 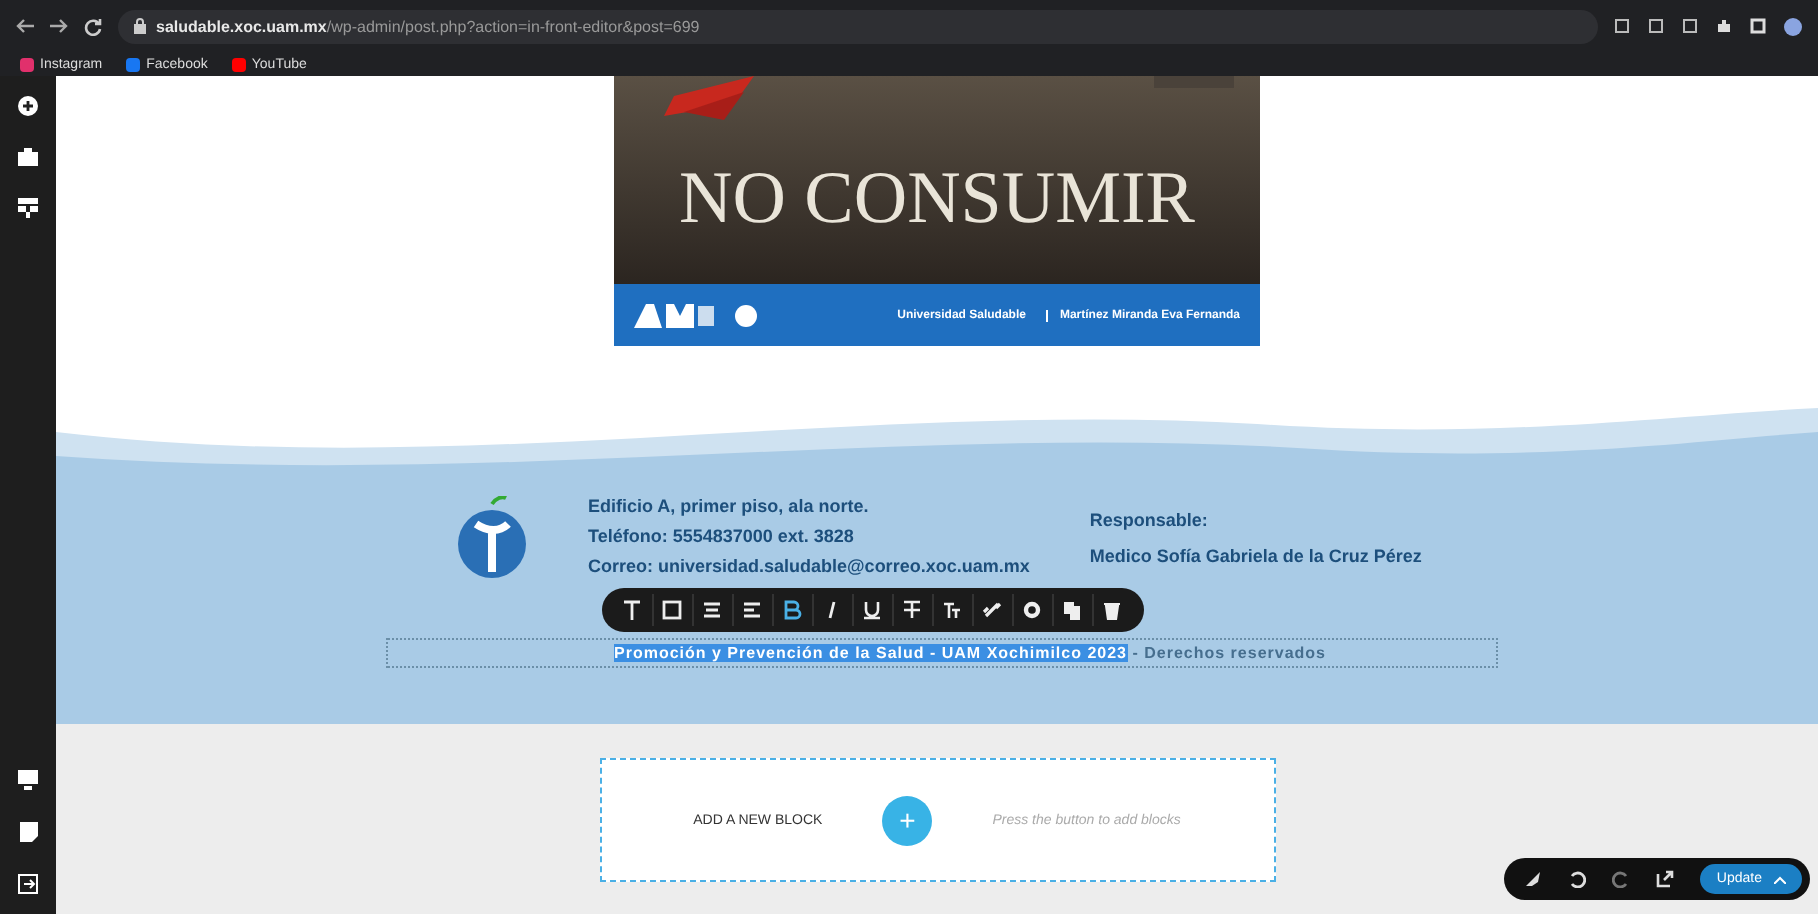 What do you see at coordinates (28, 106) in the screenshot?
I see `add-icon` at bounding box center [28, 106].